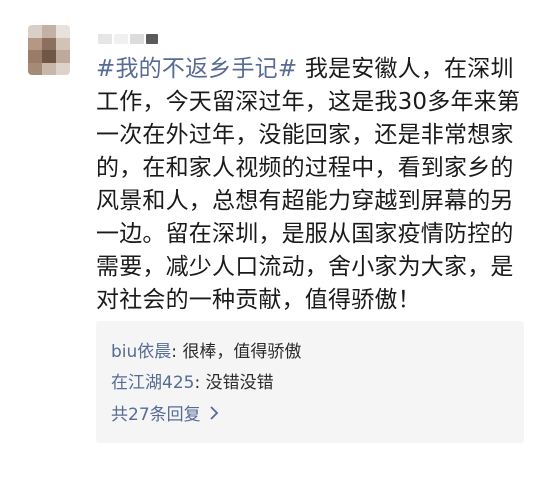 This screenshot has height=498, width=550. Describe the element at coordinates (128, 39) in the screenshot. I see `username-blurred` at that location.